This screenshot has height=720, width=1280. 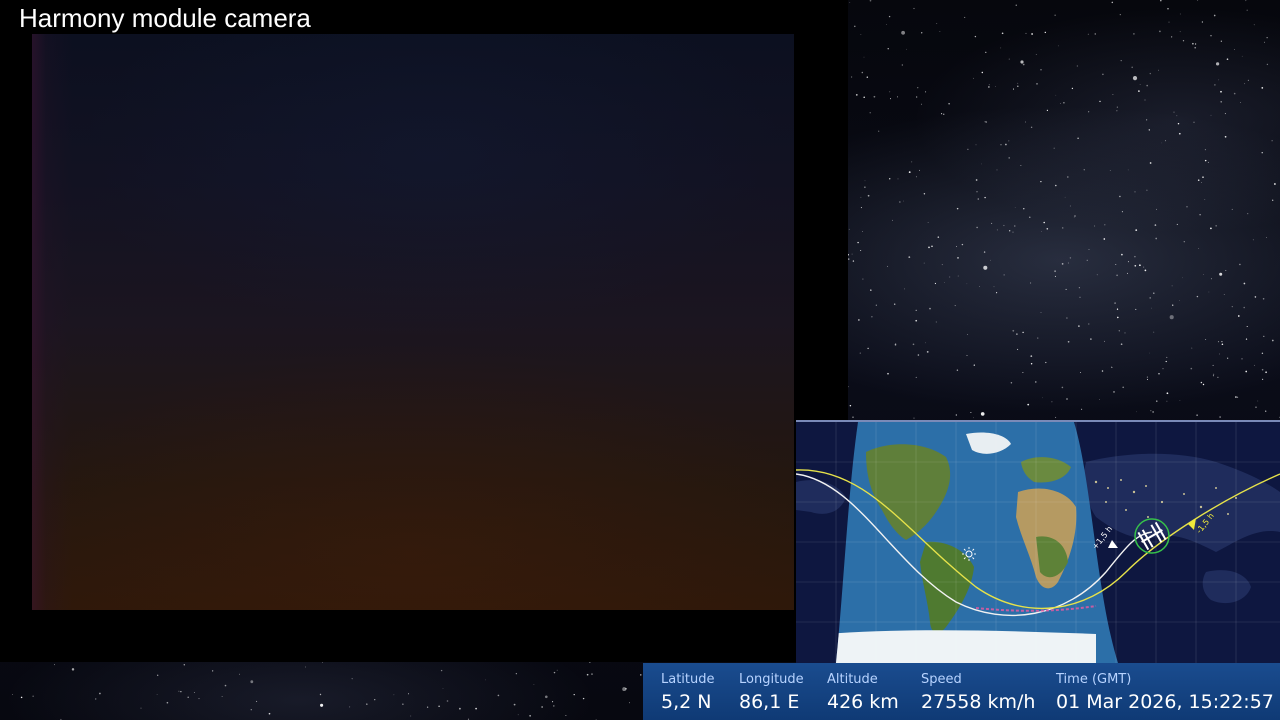 I want to click on longitude-value: 86,1 E, so click(x=769, y=702).